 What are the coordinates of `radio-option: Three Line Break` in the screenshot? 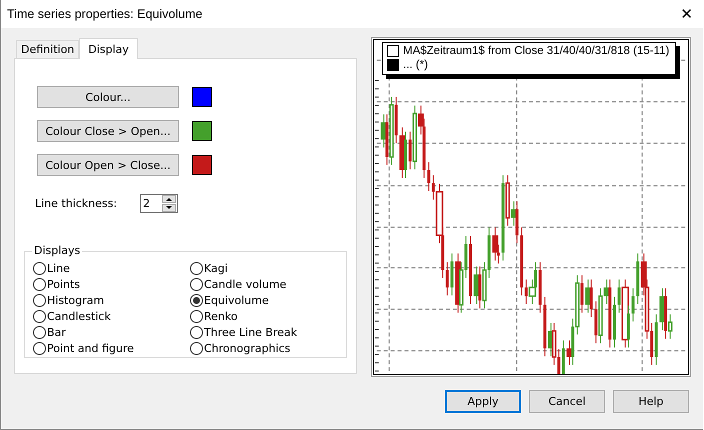 It's located at (265, 332).